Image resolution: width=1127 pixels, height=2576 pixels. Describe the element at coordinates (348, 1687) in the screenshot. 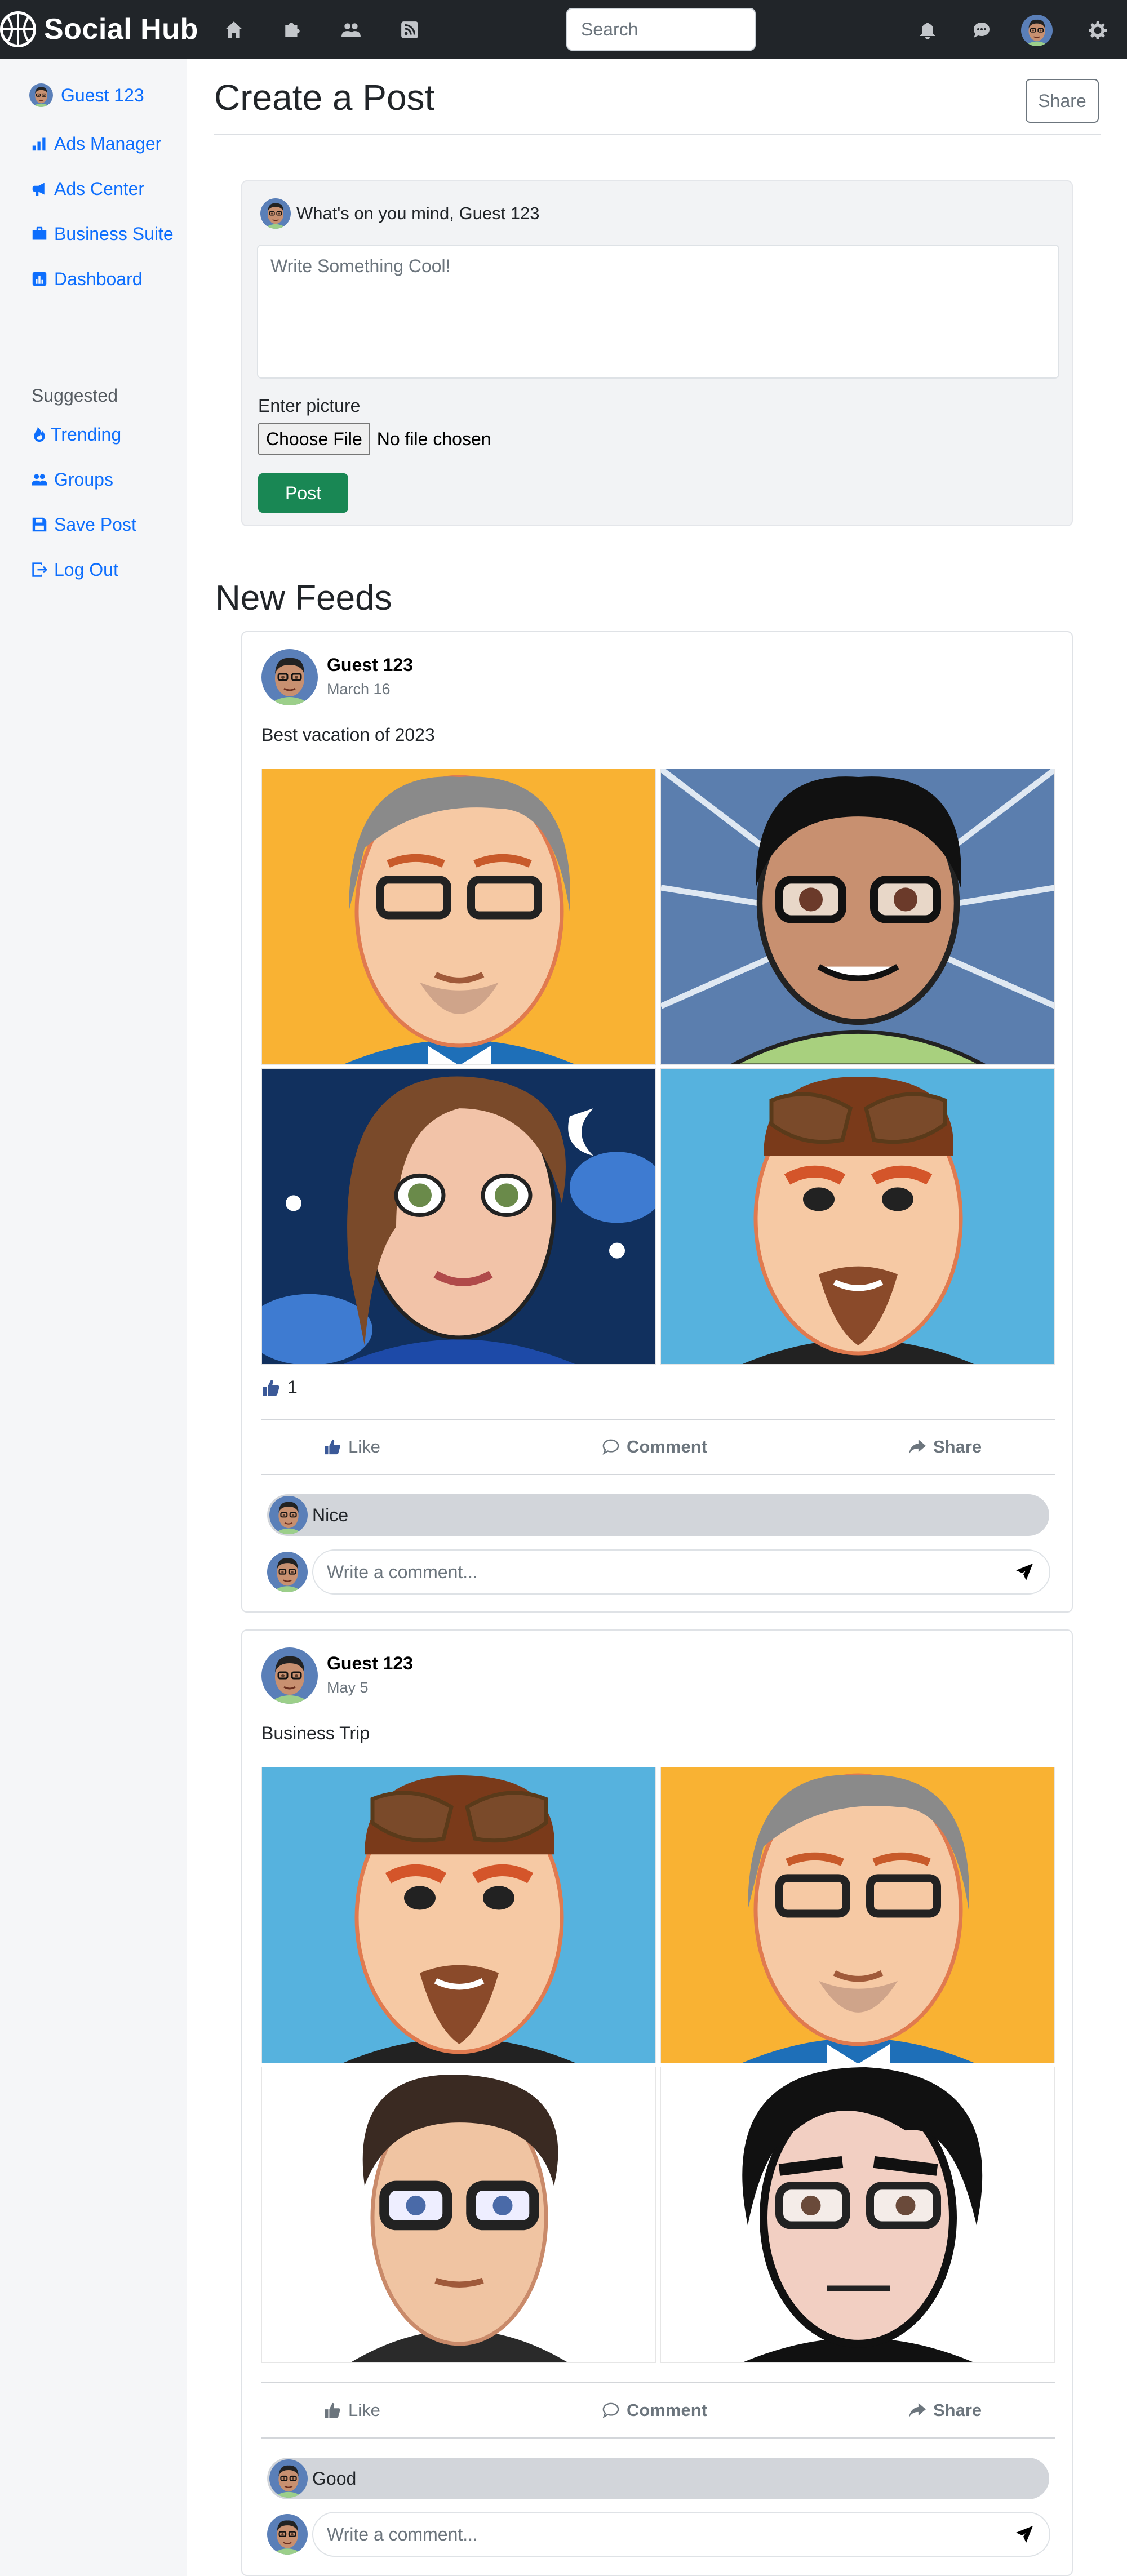

I see `post-date: May 5` at that location.